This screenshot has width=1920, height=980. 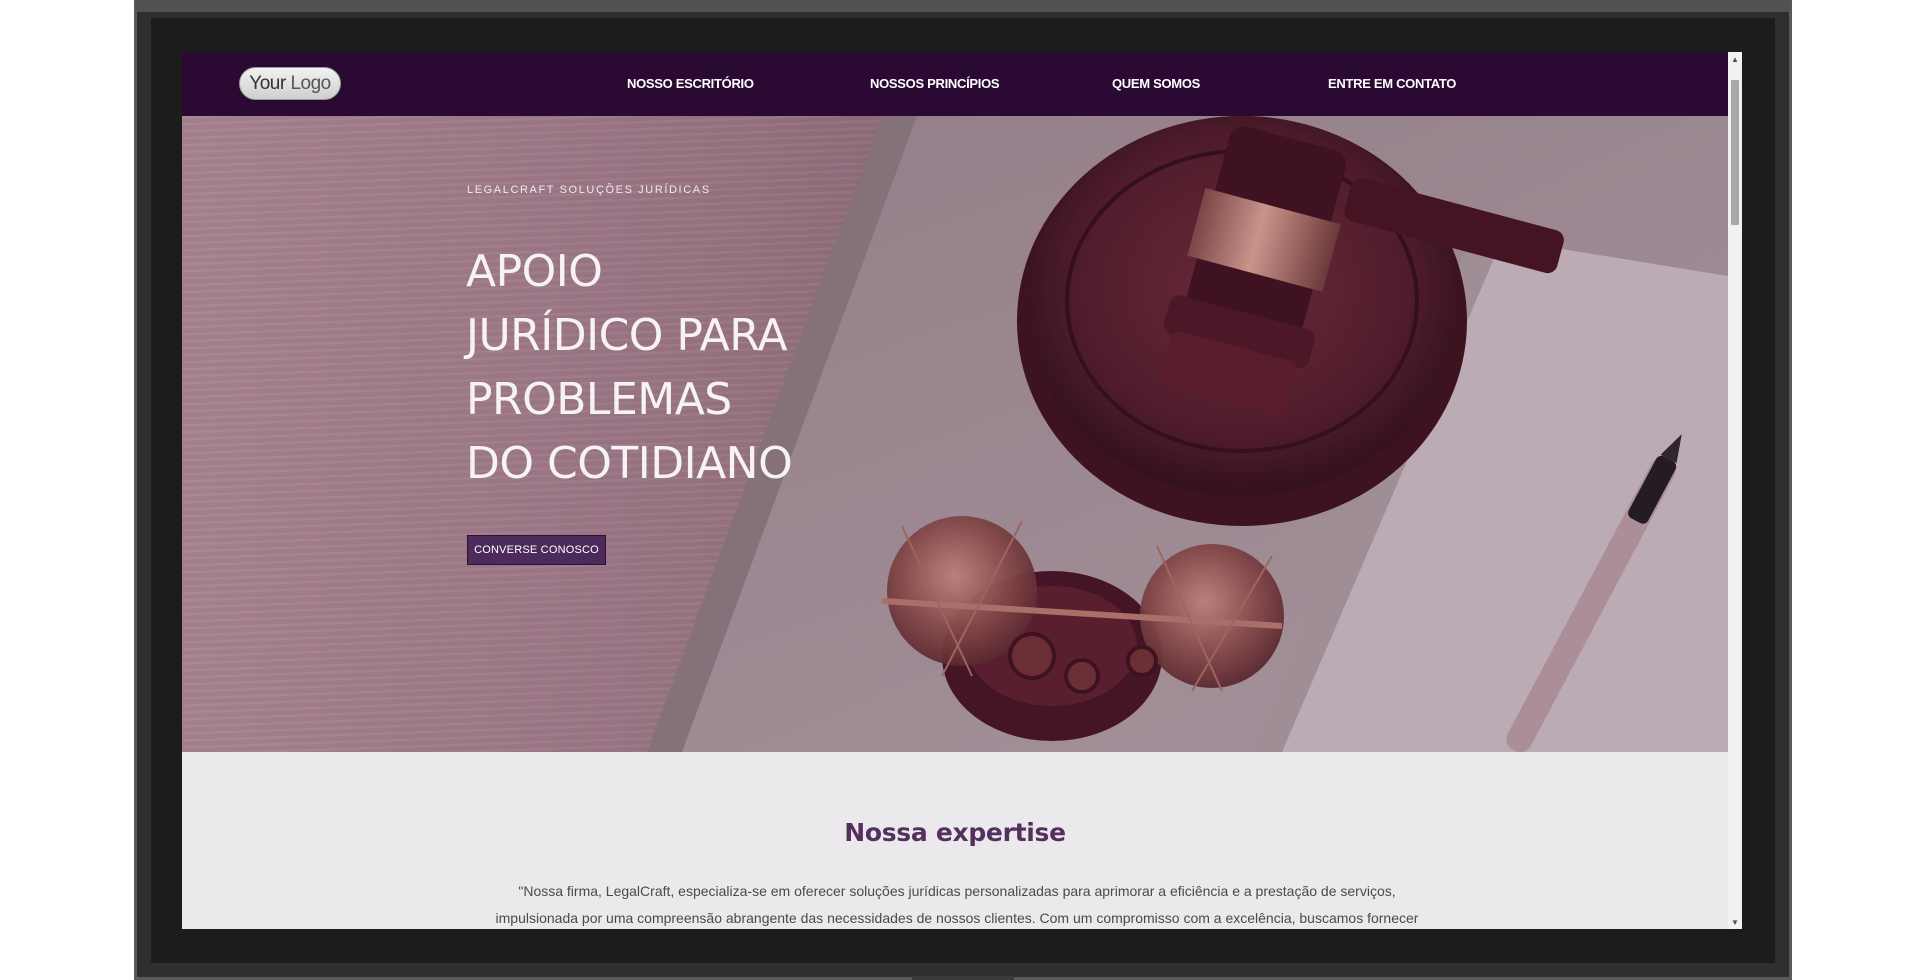 I want to click on nav-link-quem-somos: QUEM SOMOS, so click(x=1156, y=83).